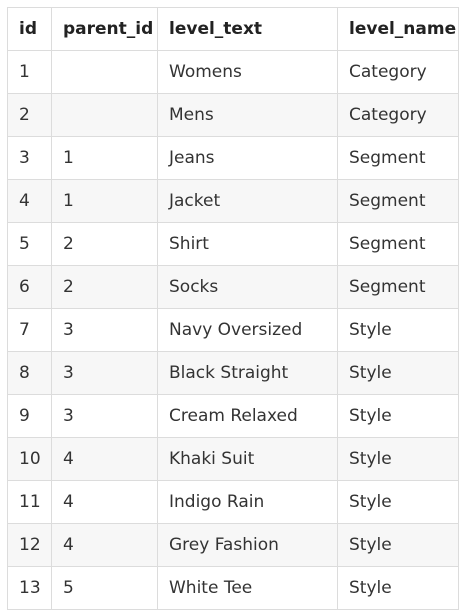  Describe the element at coordinates (29, 373) in the screenshot. I see `cell-id: 8` at that location.